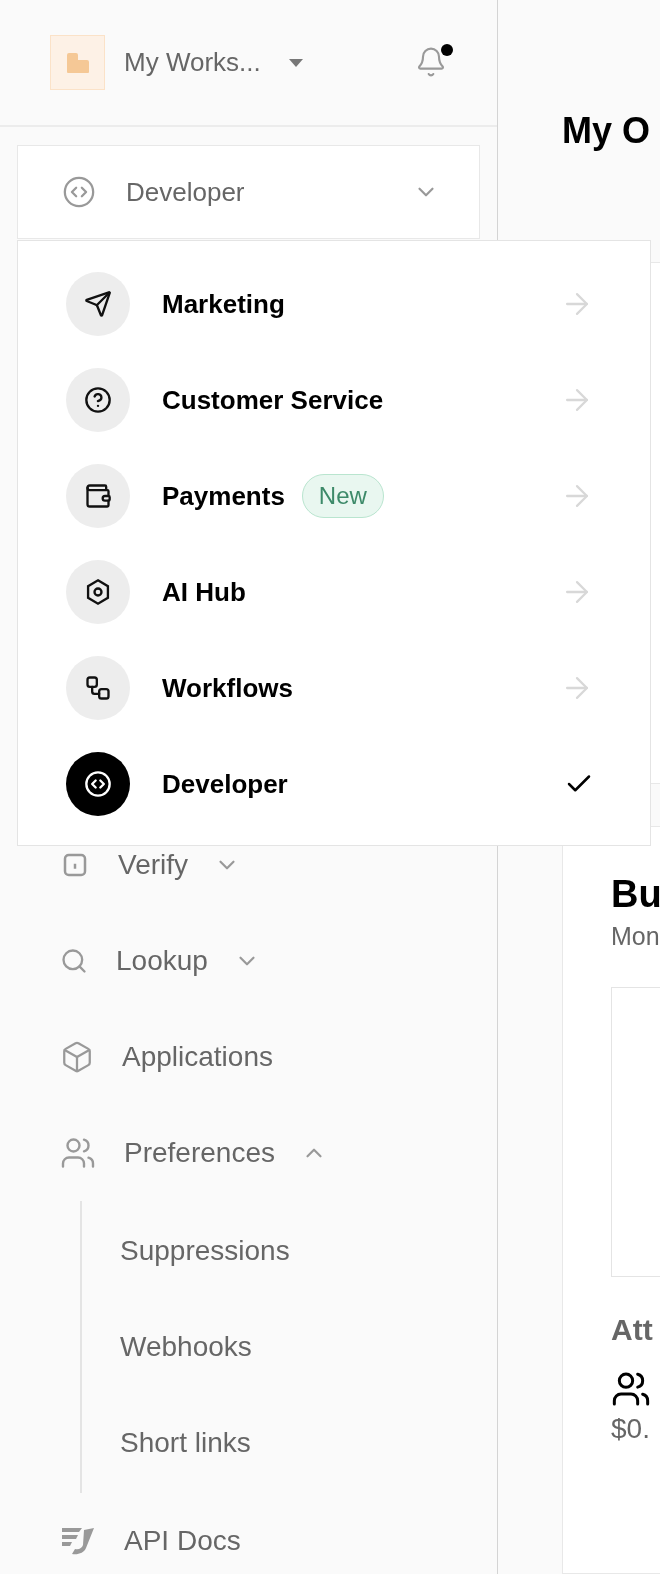 This screenshot has width=660, height=1574. What do you see at coordinates (289, 1251) in the screenshot?
I see `nav-subitem: Suppressions` at bounding box center [289, 1251].